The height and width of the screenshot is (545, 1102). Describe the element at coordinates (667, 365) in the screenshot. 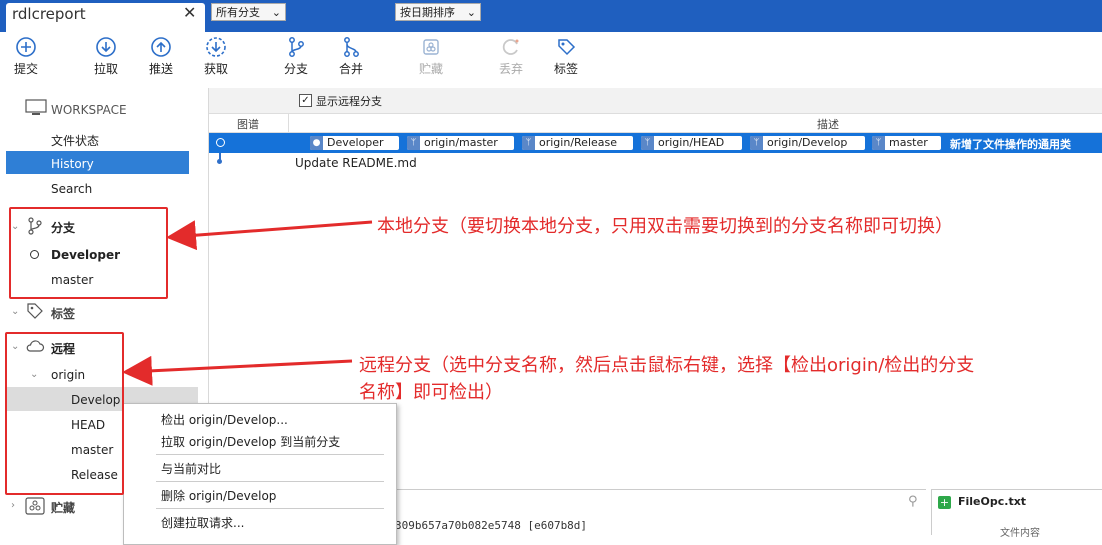

I see `remote-branch-note-line1: 远程分支（选中分支名称，然后点击鼠标右键，选择【检出origin/检出的分支` at that location.